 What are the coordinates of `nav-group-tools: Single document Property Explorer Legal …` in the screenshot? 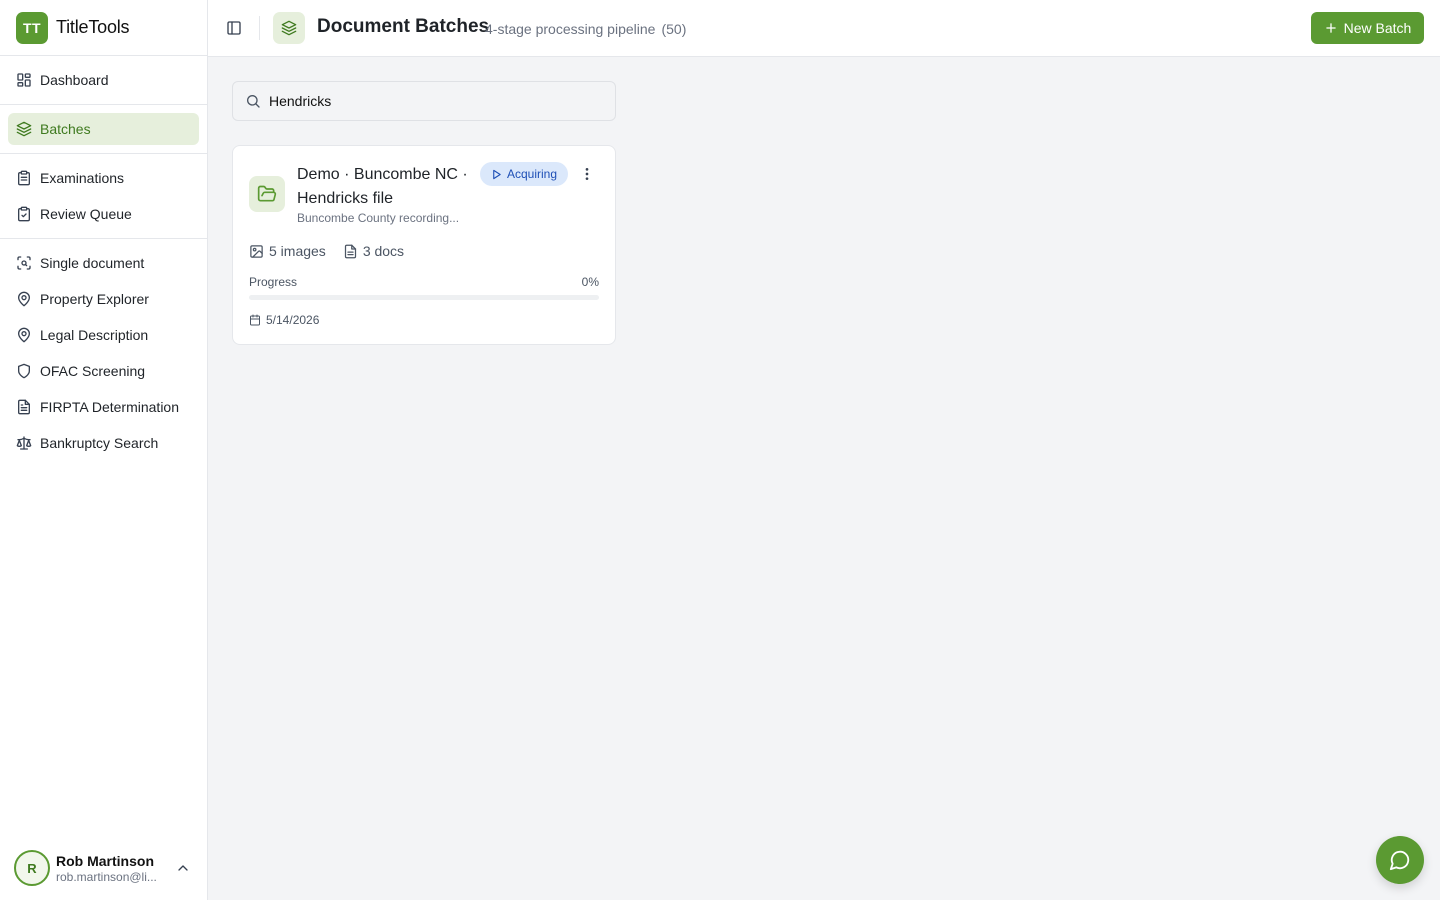 It's located at (103, 353).